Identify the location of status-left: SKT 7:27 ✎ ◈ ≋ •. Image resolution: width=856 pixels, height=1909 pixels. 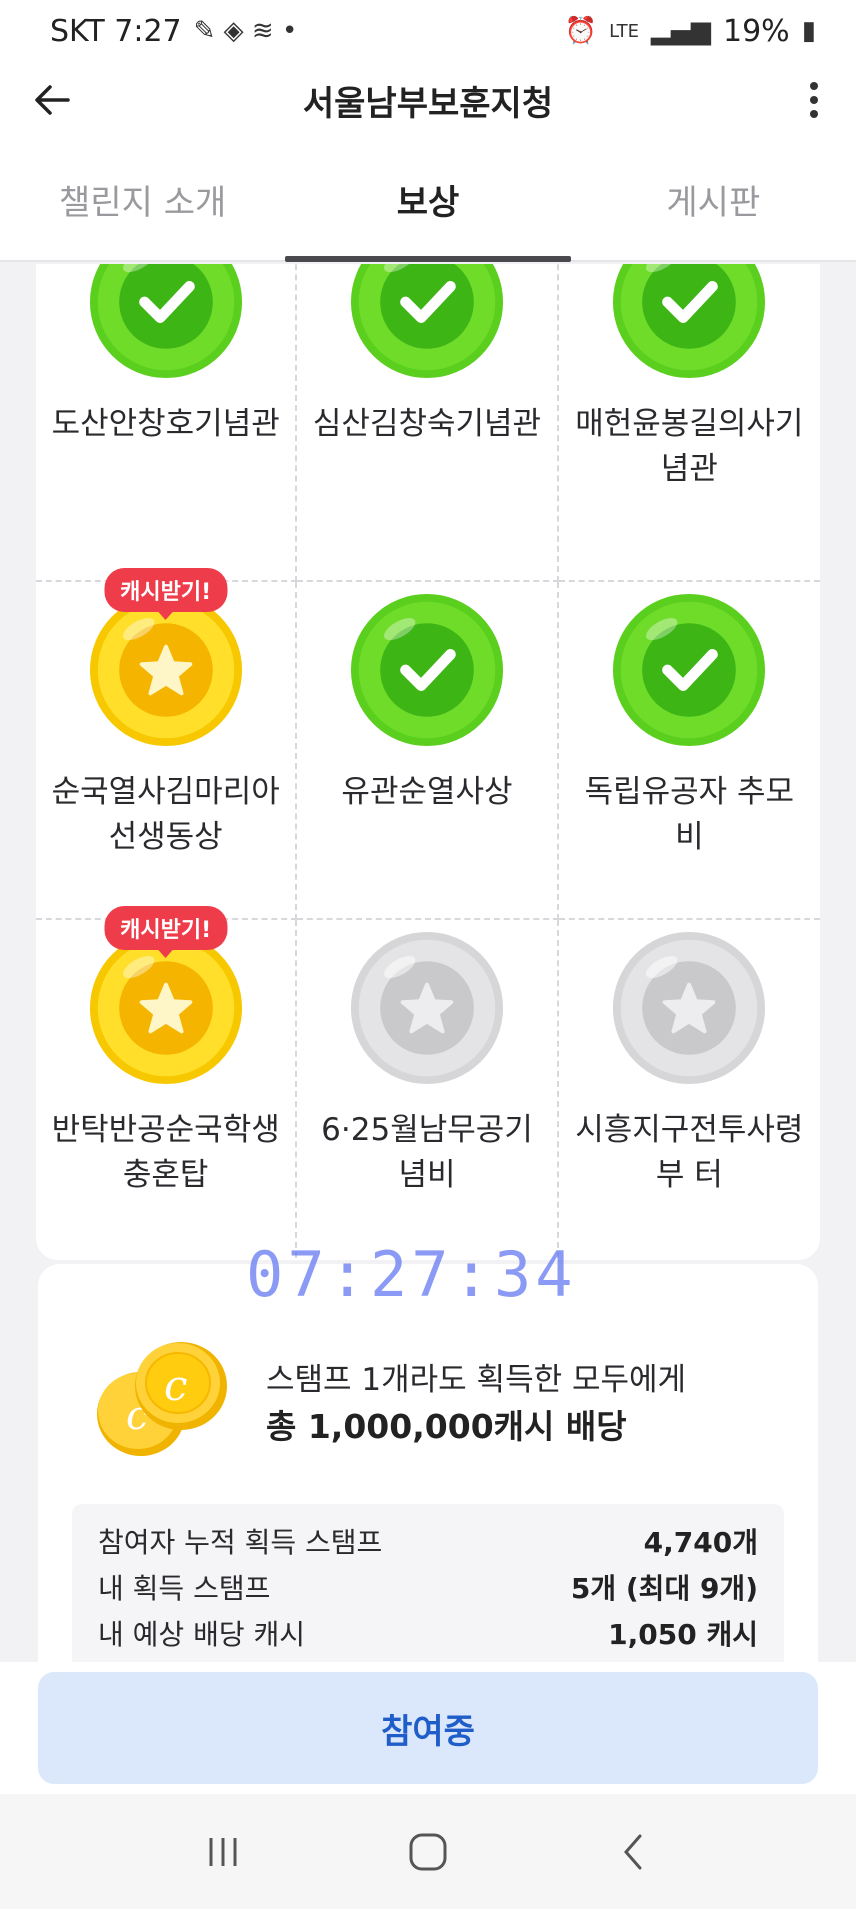
(173, 31).